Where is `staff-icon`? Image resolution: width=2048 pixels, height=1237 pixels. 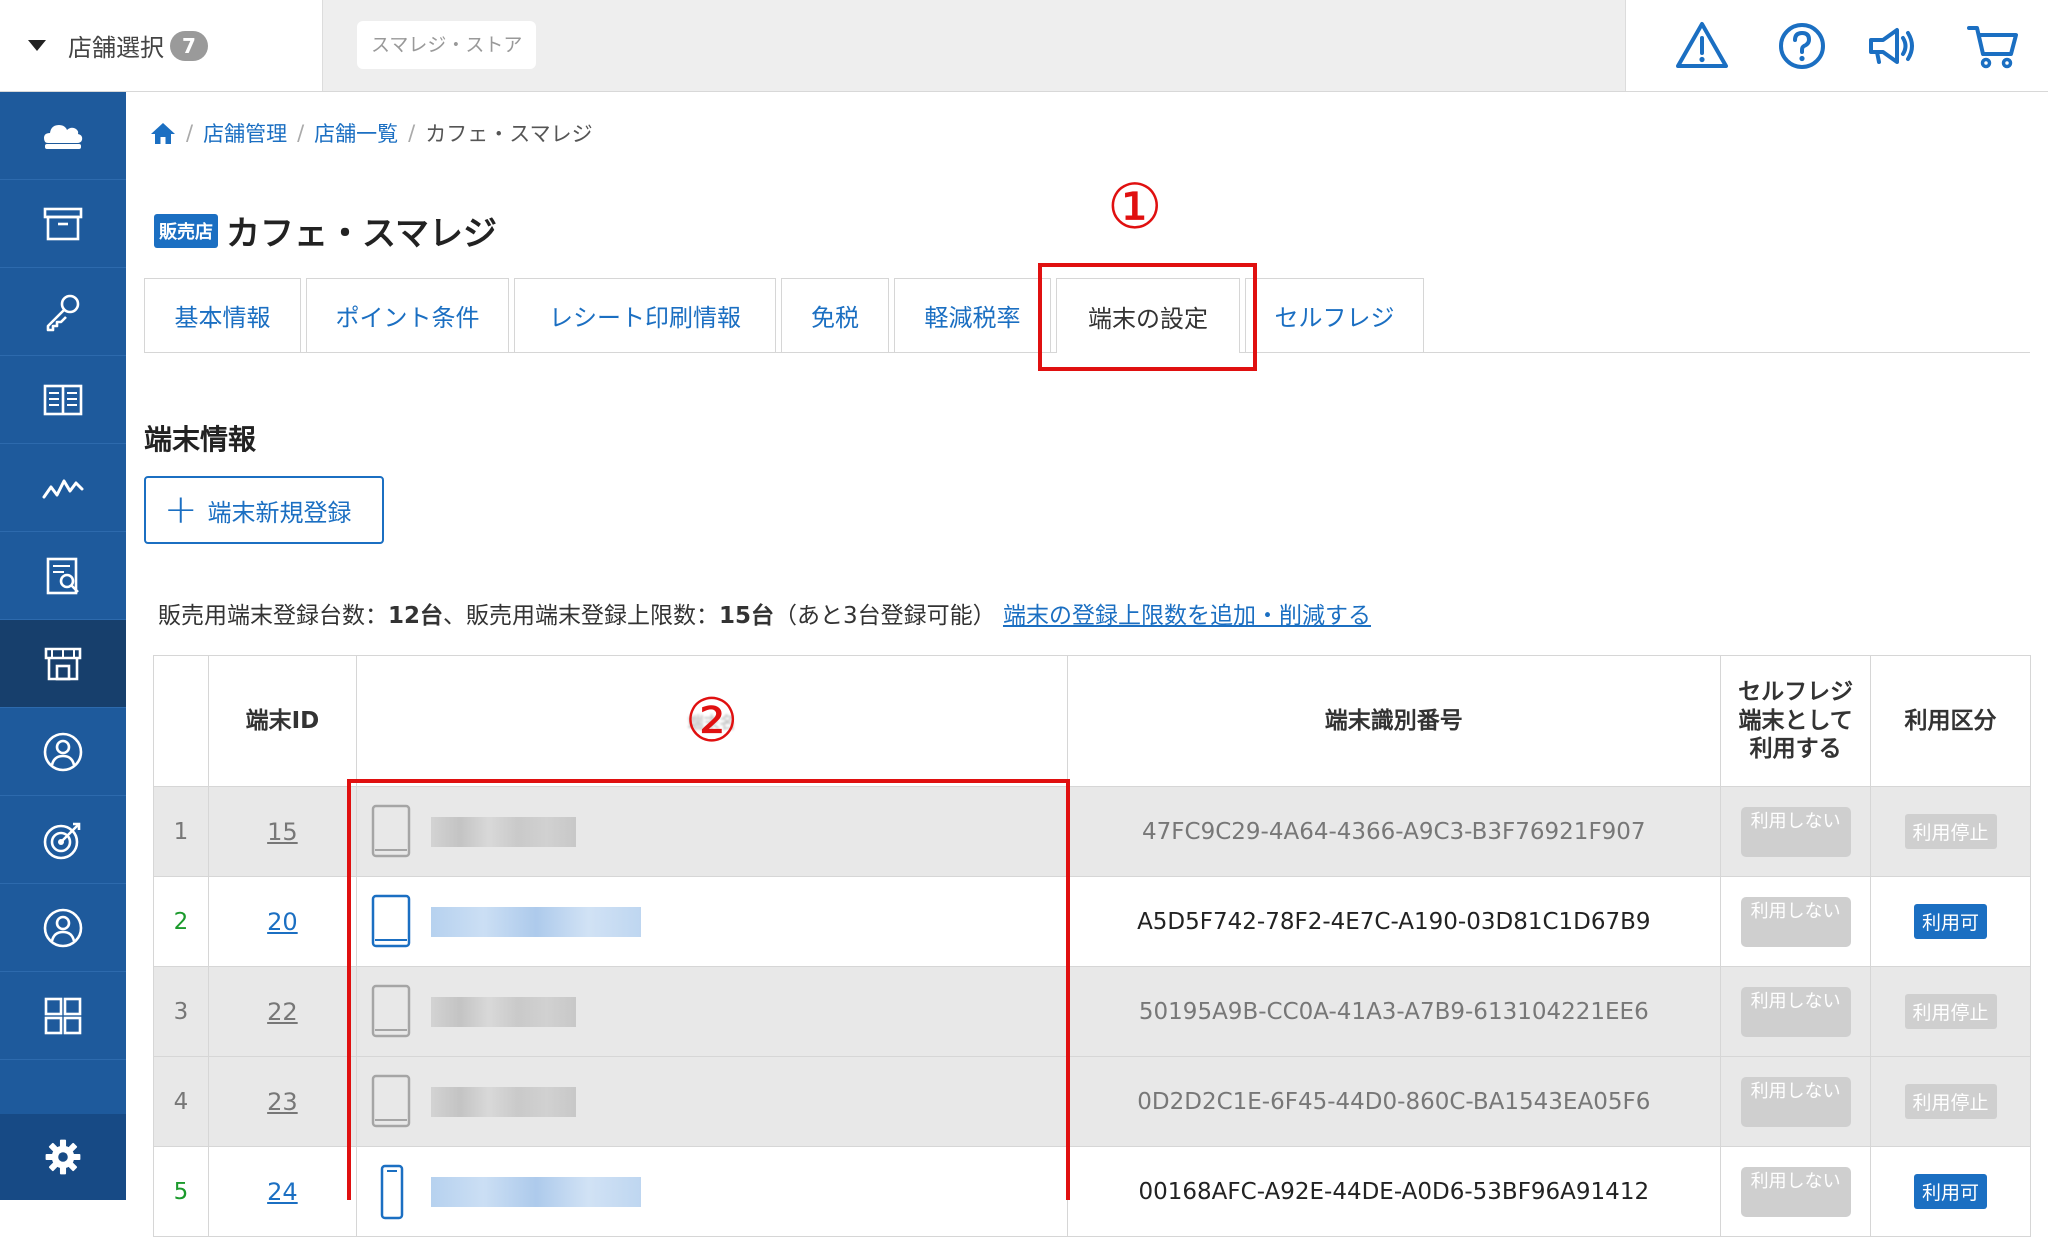
staff-icon is located at coordinates (63, 927).